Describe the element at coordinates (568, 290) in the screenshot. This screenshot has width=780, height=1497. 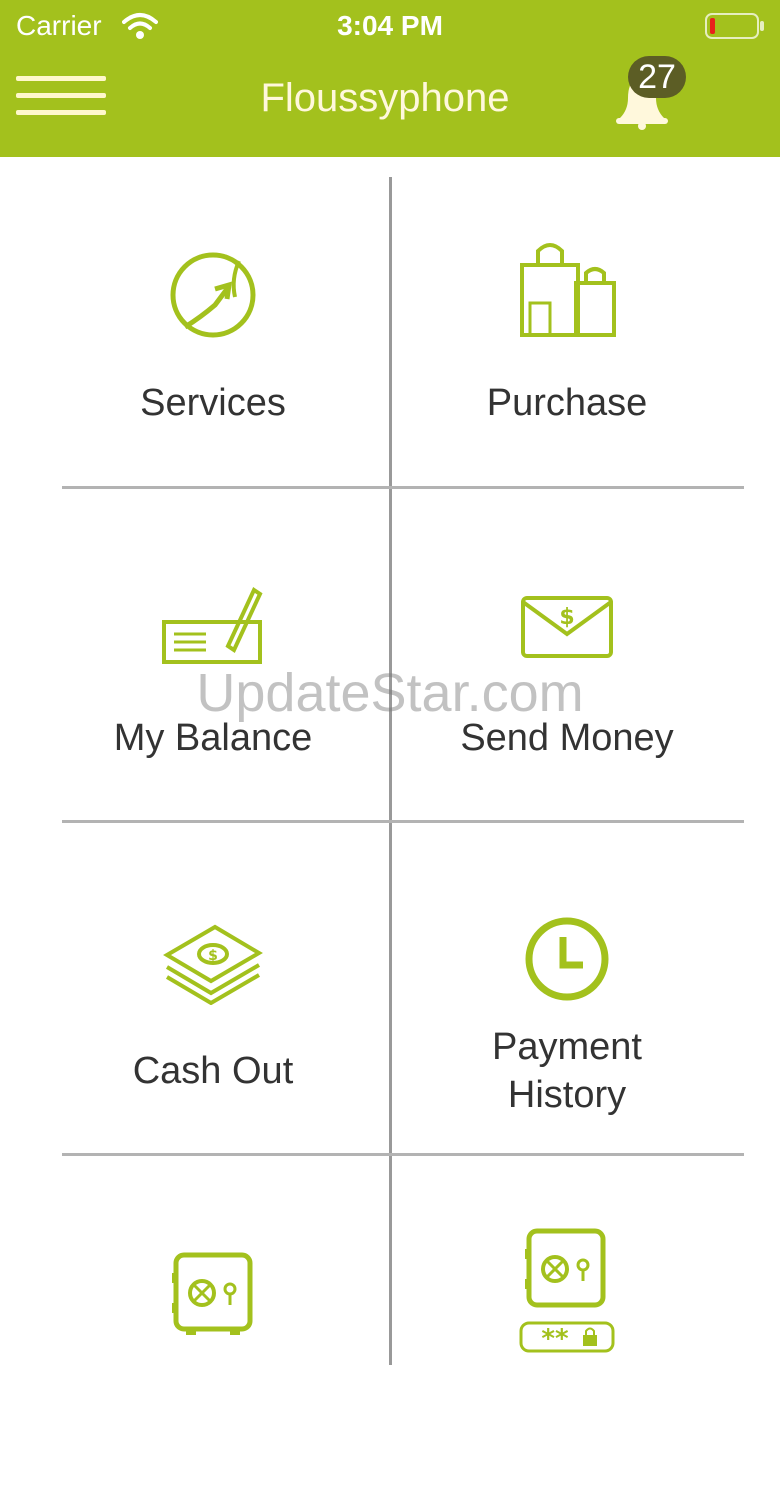
I see `shopping-bags-icon` at that location.